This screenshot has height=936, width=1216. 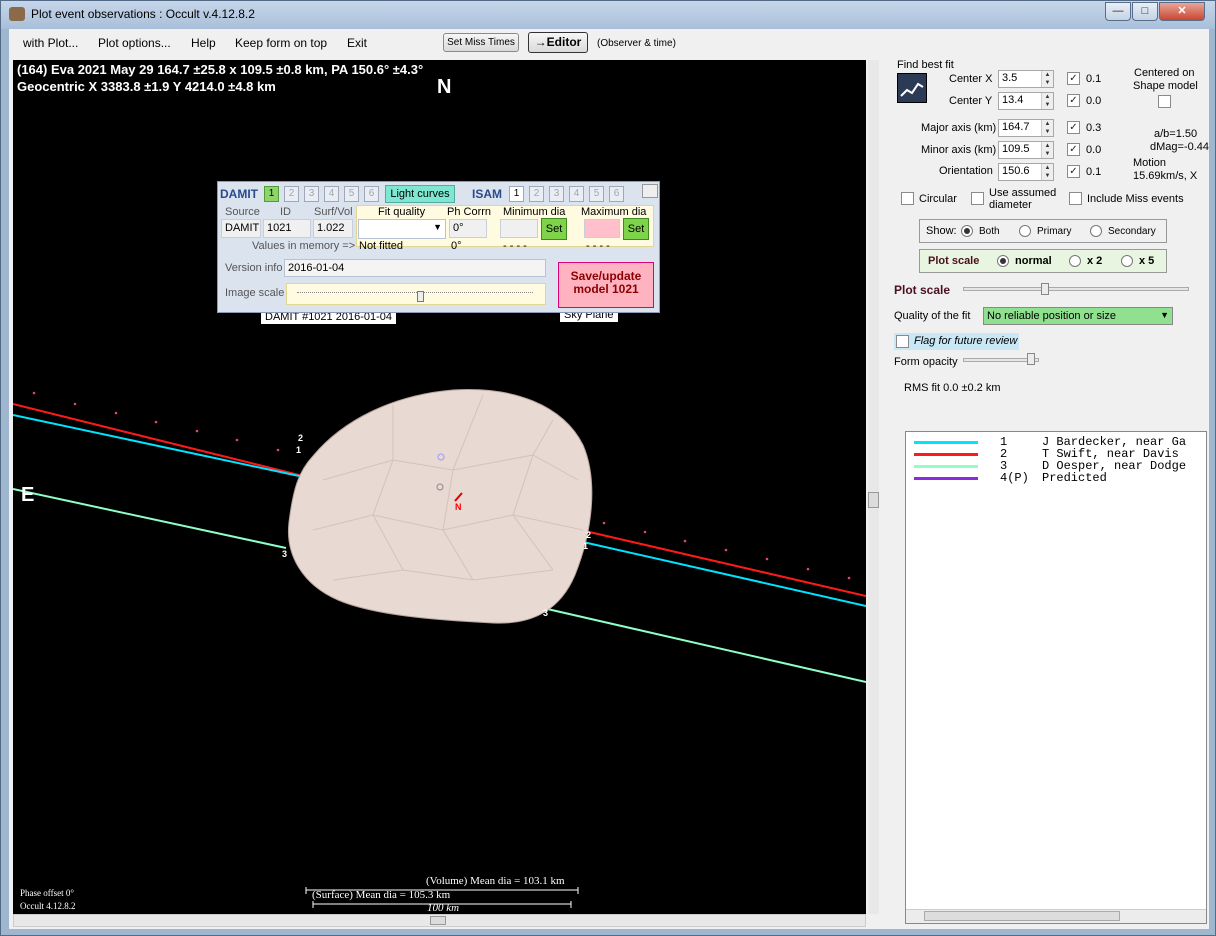 I want to click on chord-label-1-left: 1, so click(x=299, y=450).